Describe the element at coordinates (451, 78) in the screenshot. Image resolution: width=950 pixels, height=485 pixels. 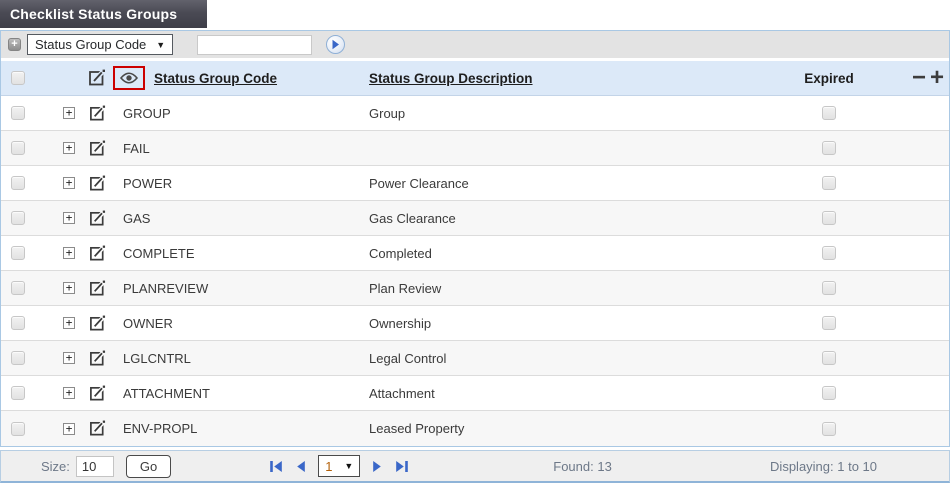
I see `column-header-status-group-description: Status Group Description` at that location.